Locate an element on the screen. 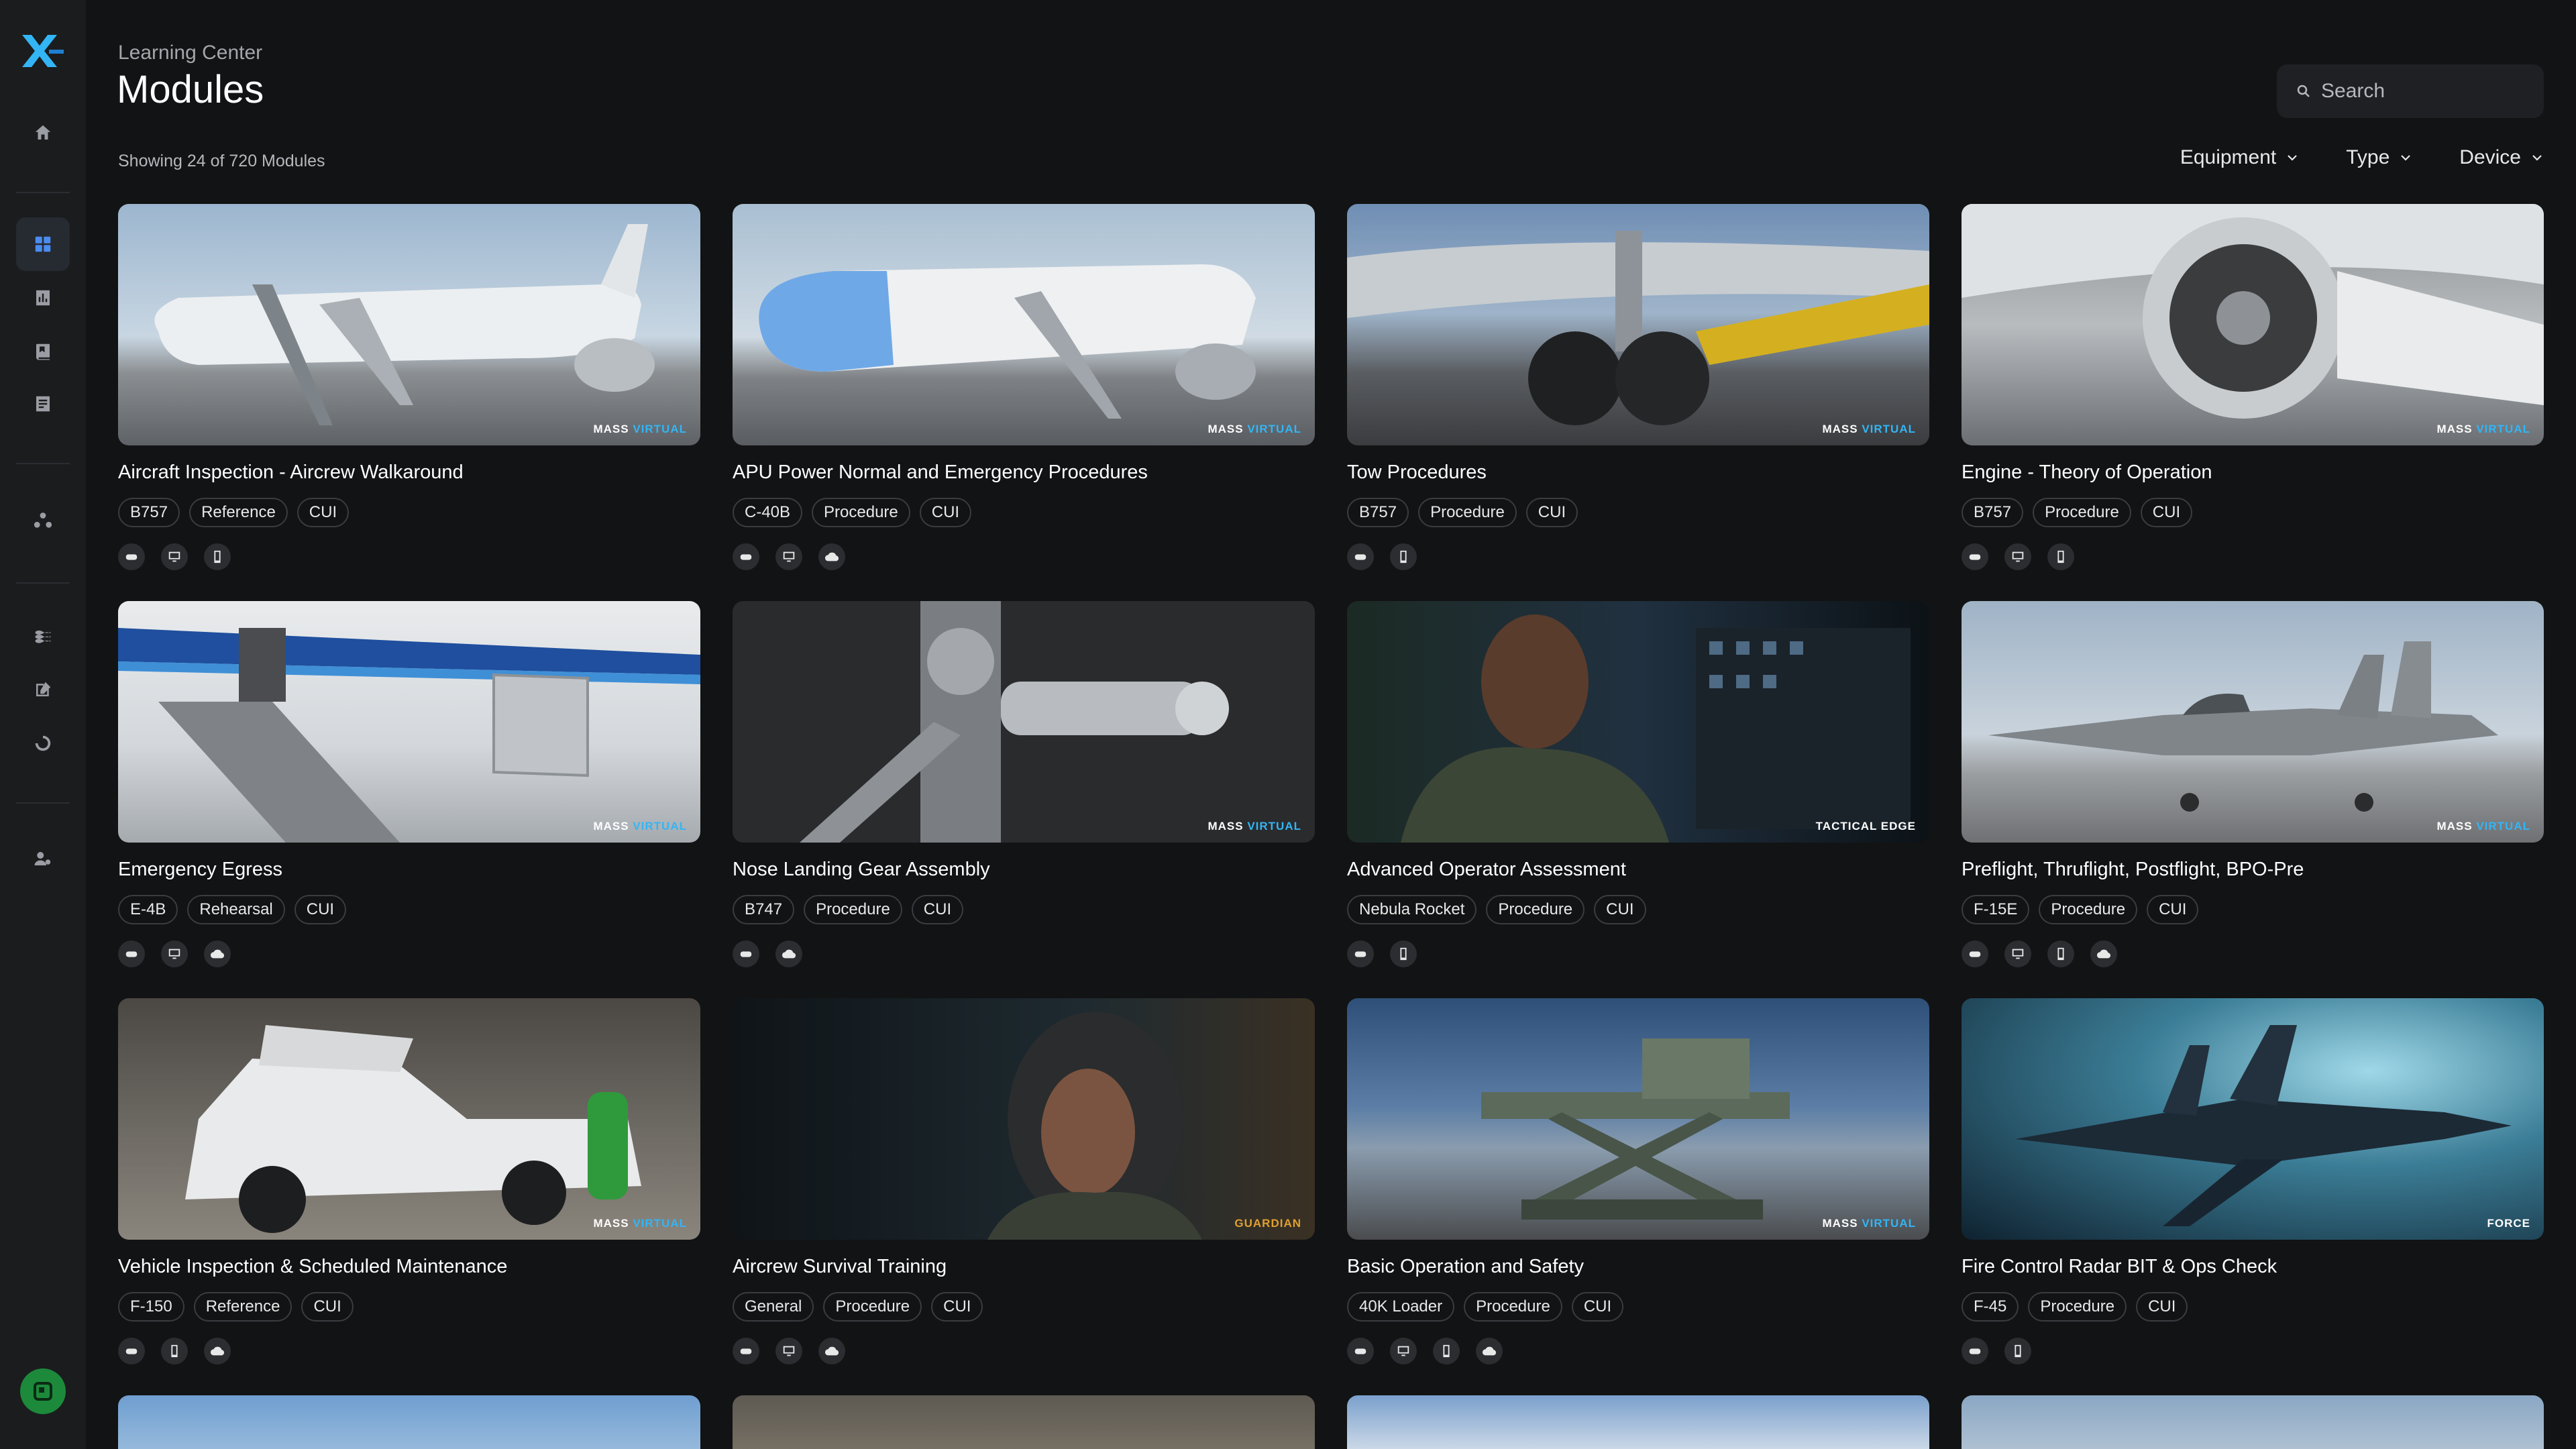 The image size is (2576, 1449). network-icon is located at coordinates (43, 520).